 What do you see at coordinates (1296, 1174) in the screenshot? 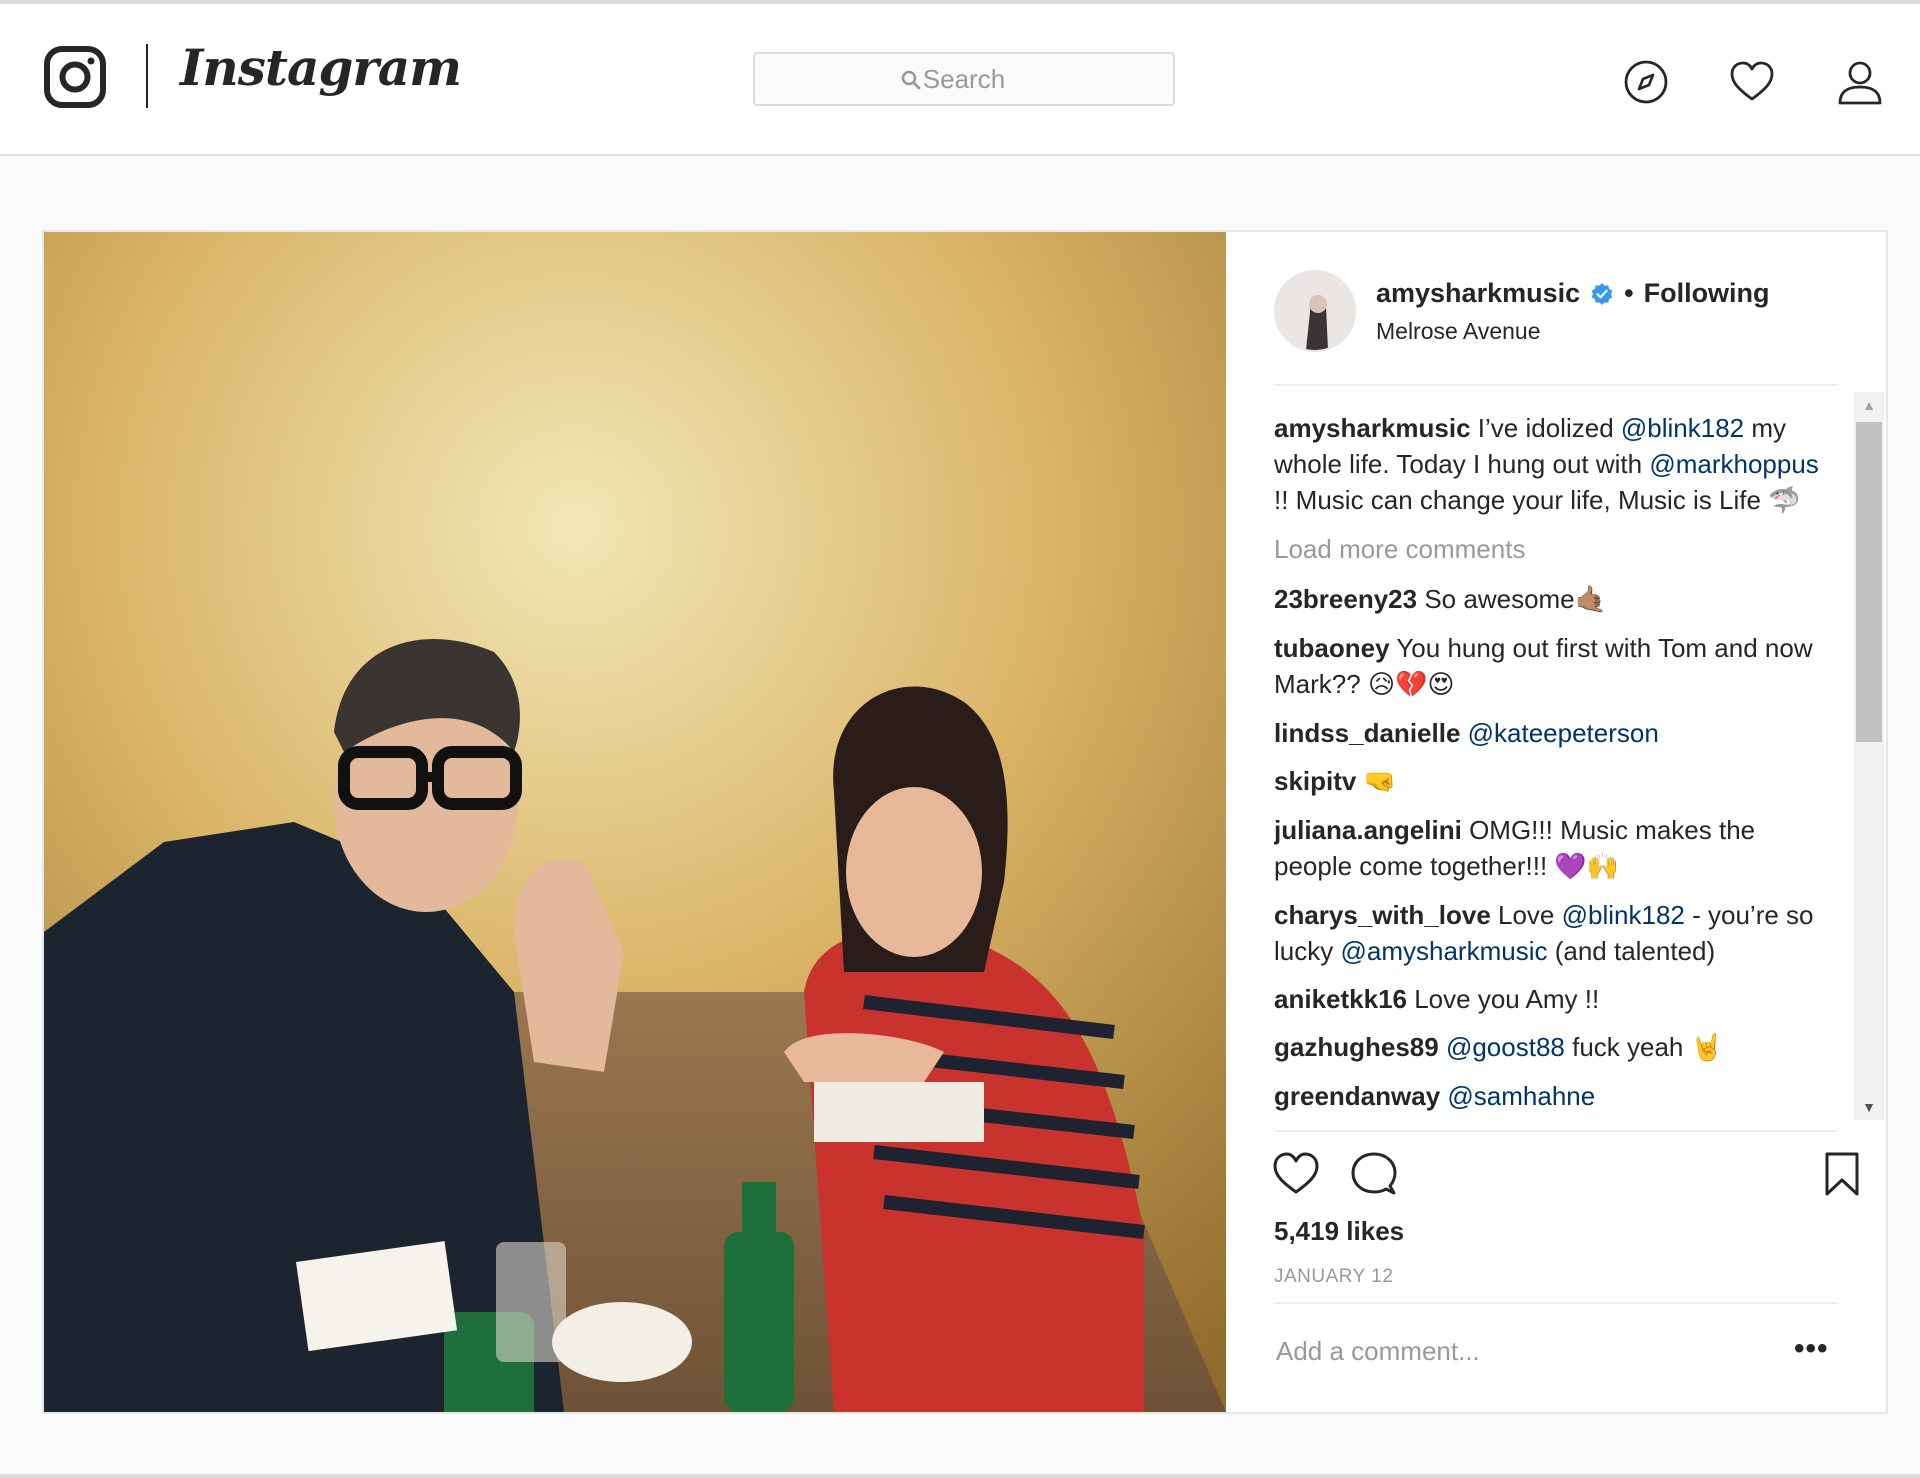
I see `like-heart-icon` at bounding box center [1296, 1174].